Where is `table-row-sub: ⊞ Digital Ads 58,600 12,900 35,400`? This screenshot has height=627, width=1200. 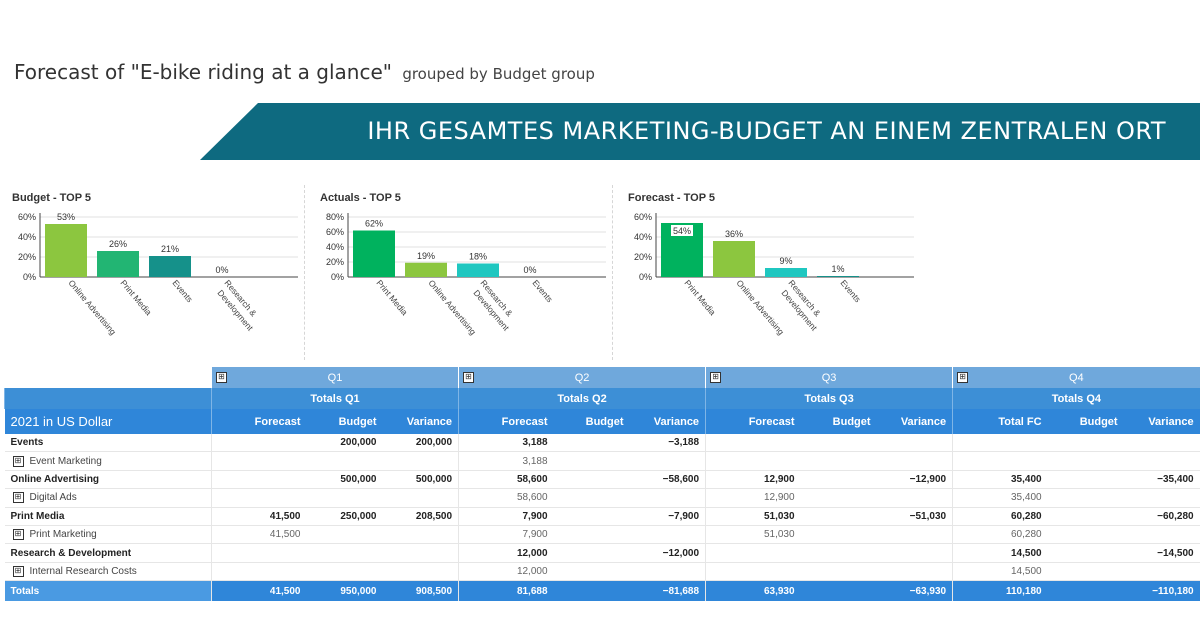 table-row-sub: ⊞ Digital Ads 58,600 12,900 35,400 is located at coordinates (602, 498).